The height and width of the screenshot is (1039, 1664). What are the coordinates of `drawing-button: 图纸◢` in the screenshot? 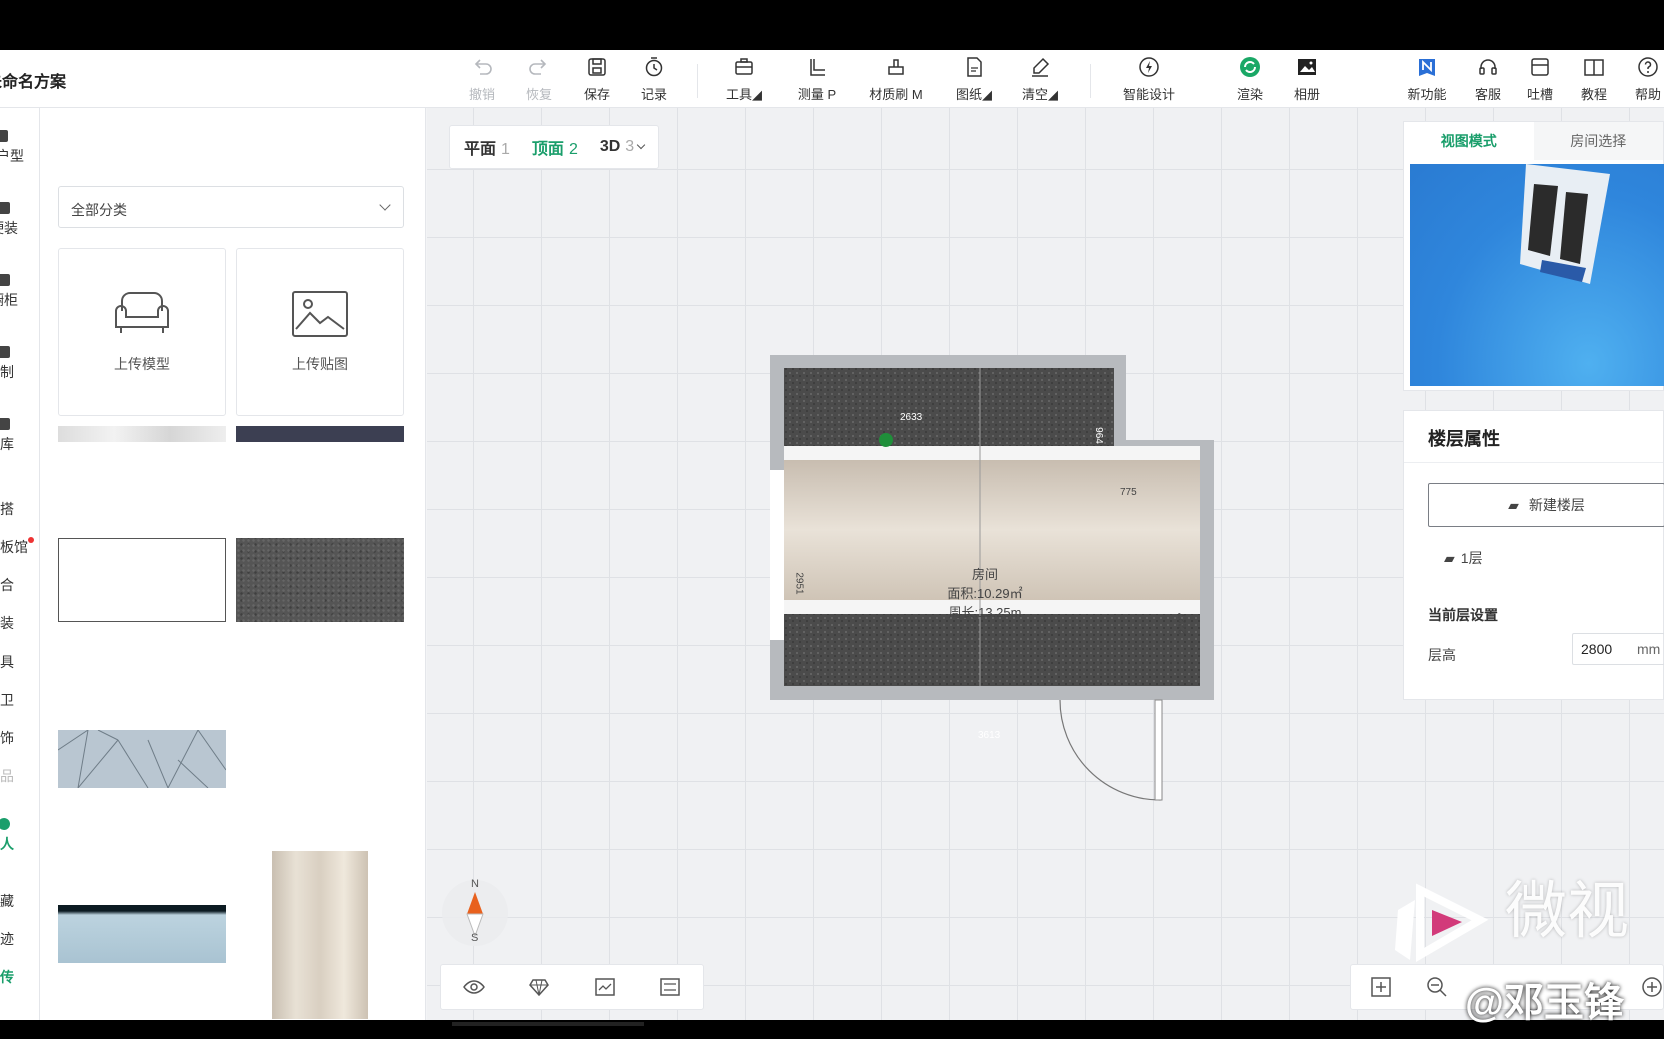 It's located at (974, 79).